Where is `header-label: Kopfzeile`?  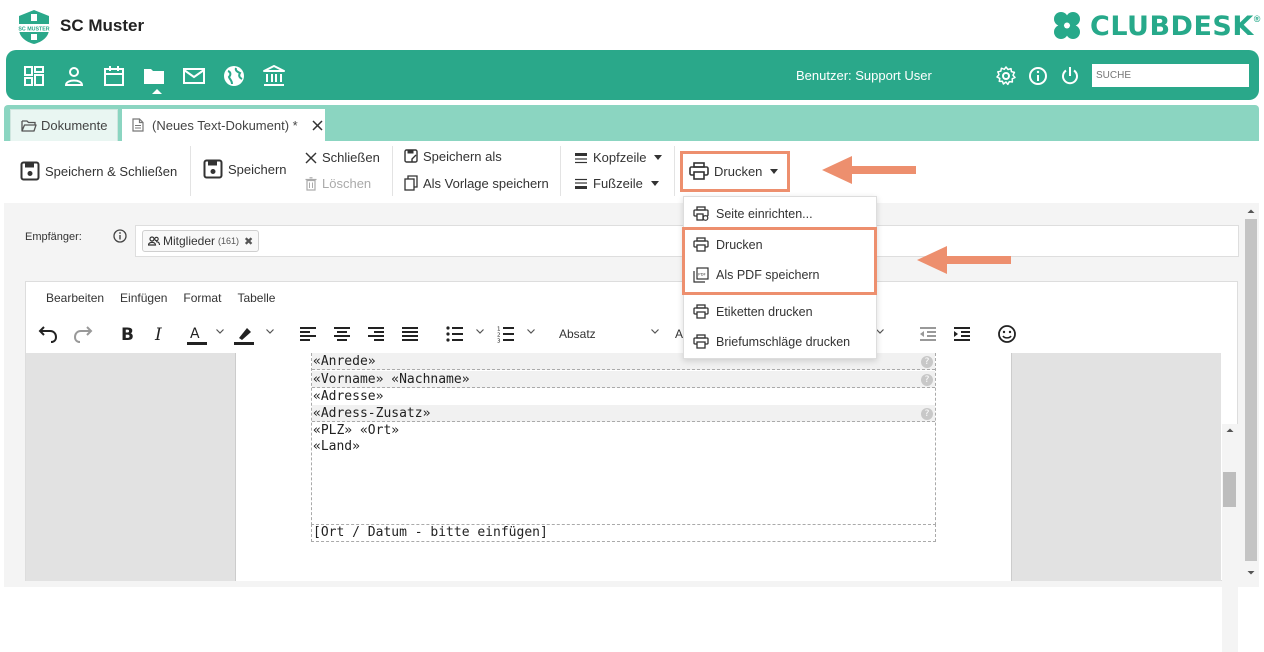
header-label: Kopfzeile is located at coordinates (620, 157).